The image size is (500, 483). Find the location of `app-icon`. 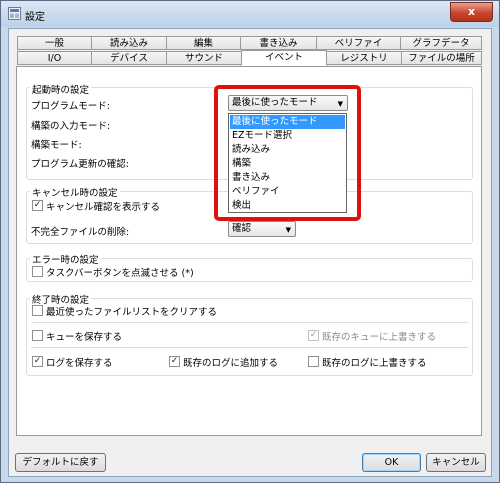

app-icon is located at coordinates (14, 13).